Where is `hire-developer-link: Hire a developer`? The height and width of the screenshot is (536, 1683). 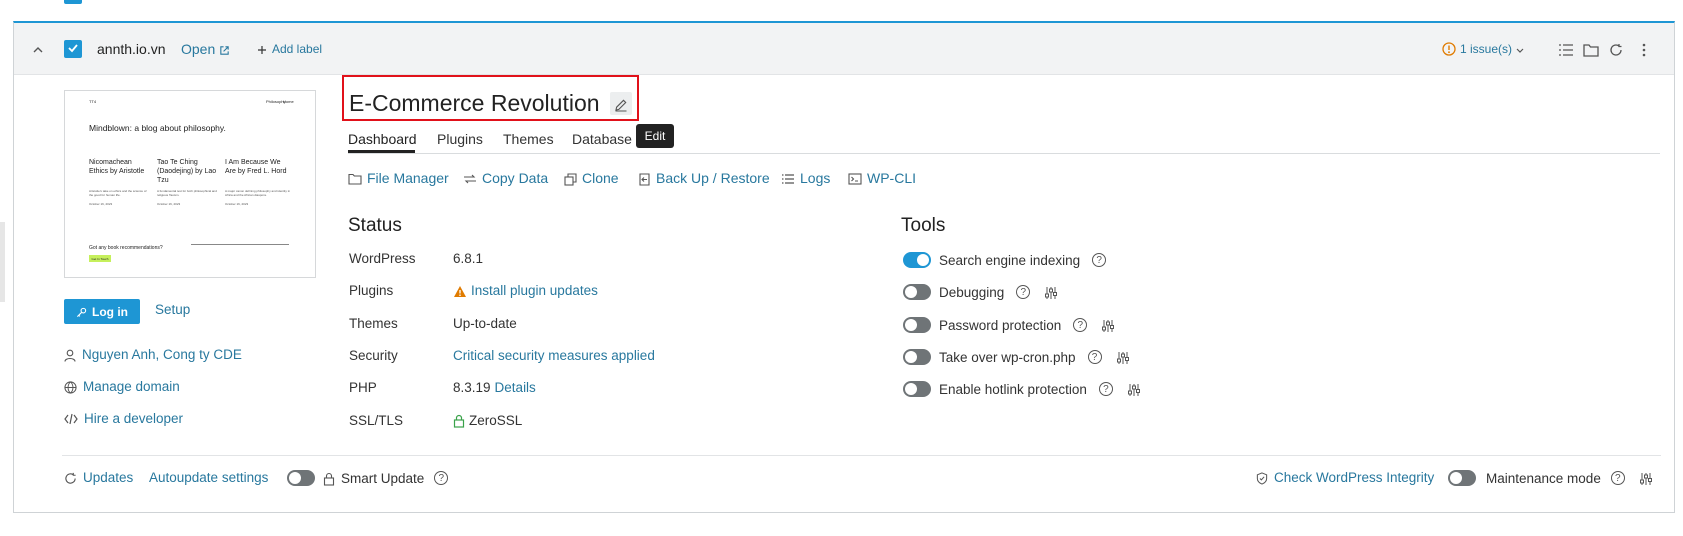
hire-developer-link: Hire a developer is located at coordinates (123, 418).